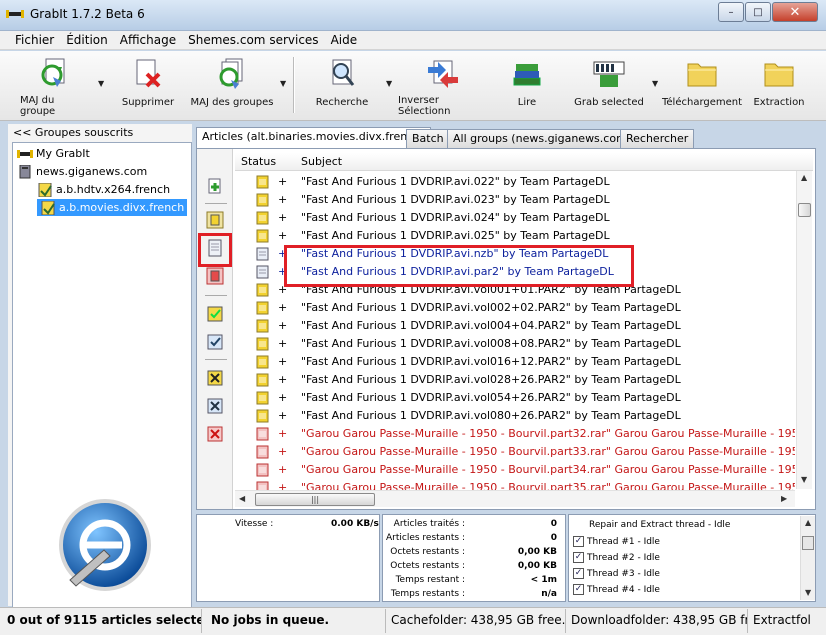  I want to click on maximize-button: □, so click(758, 12).